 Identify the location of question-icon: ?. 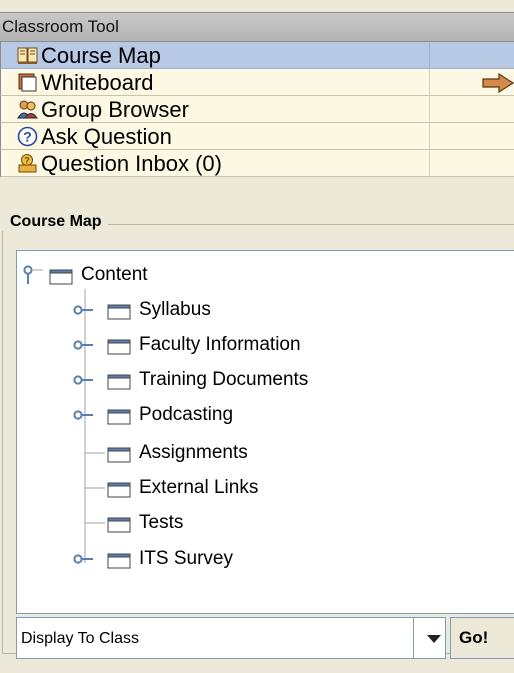
(27, 136).